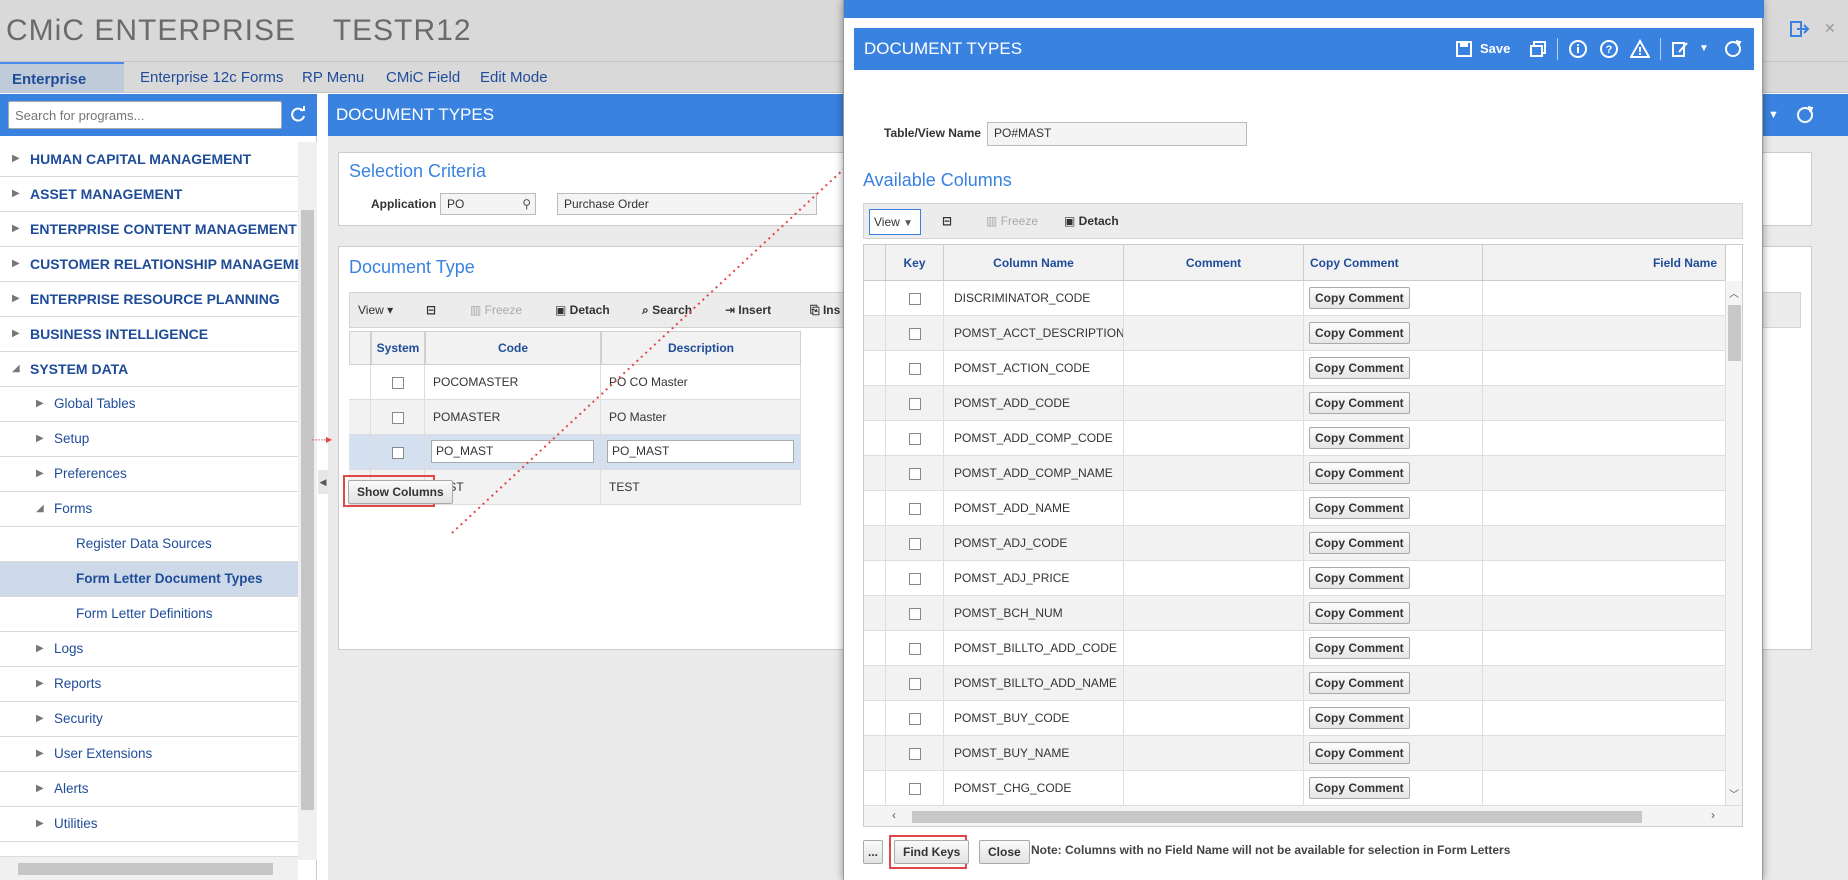 This screenshot has width=1848, height=880. Describe the element at coordinates (1578, 49) in the screenshot. I see `info-icon` at that location.